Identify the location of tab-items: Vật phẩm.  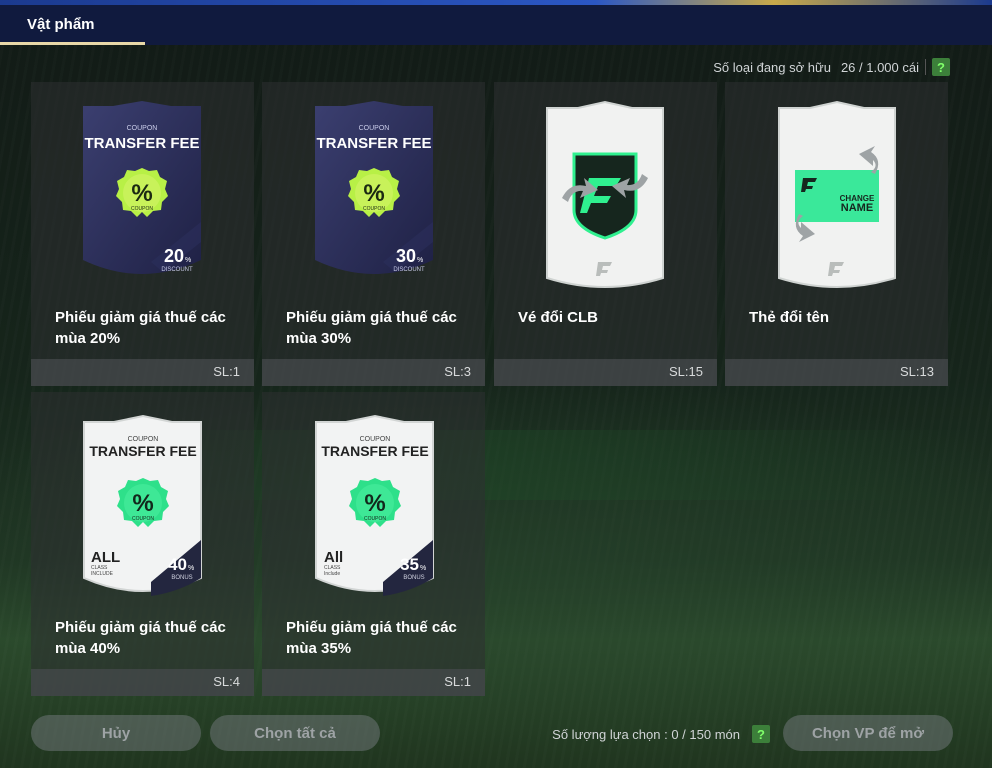
(72, 25).